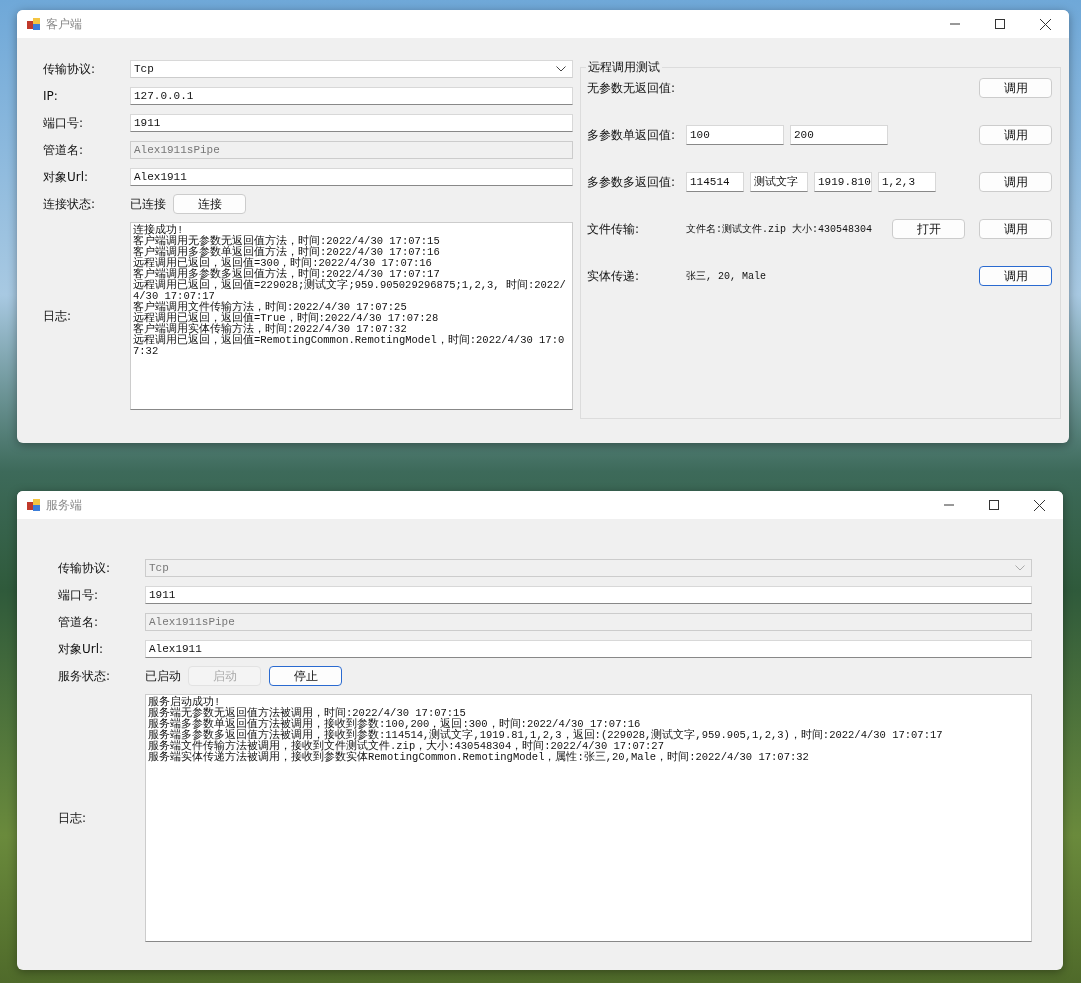  I want to click on input-field: 127.0.0.1, so click(351, 96).